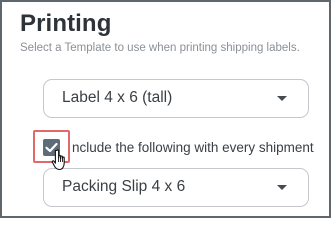  I want to click on packing-slip-select: Packing Slip 4 x 6, so click(176, 187).